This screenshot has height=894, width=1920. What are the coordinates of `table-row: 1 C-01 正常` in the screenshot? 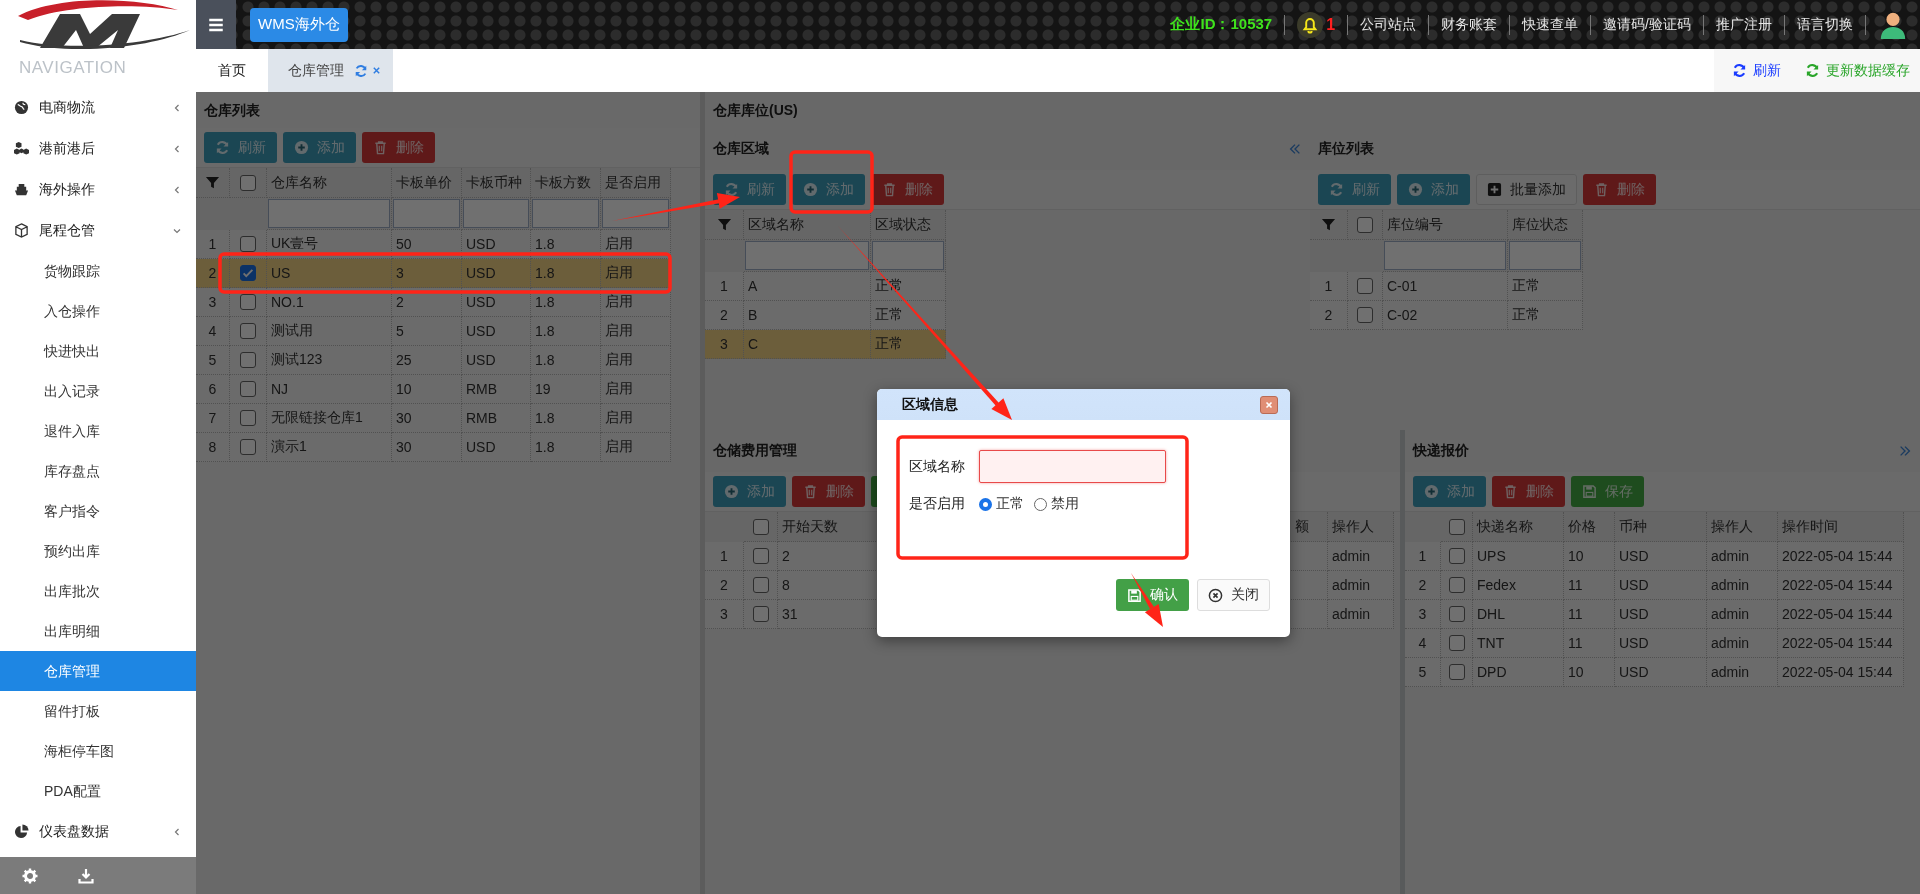 It's located at (1446, 286).